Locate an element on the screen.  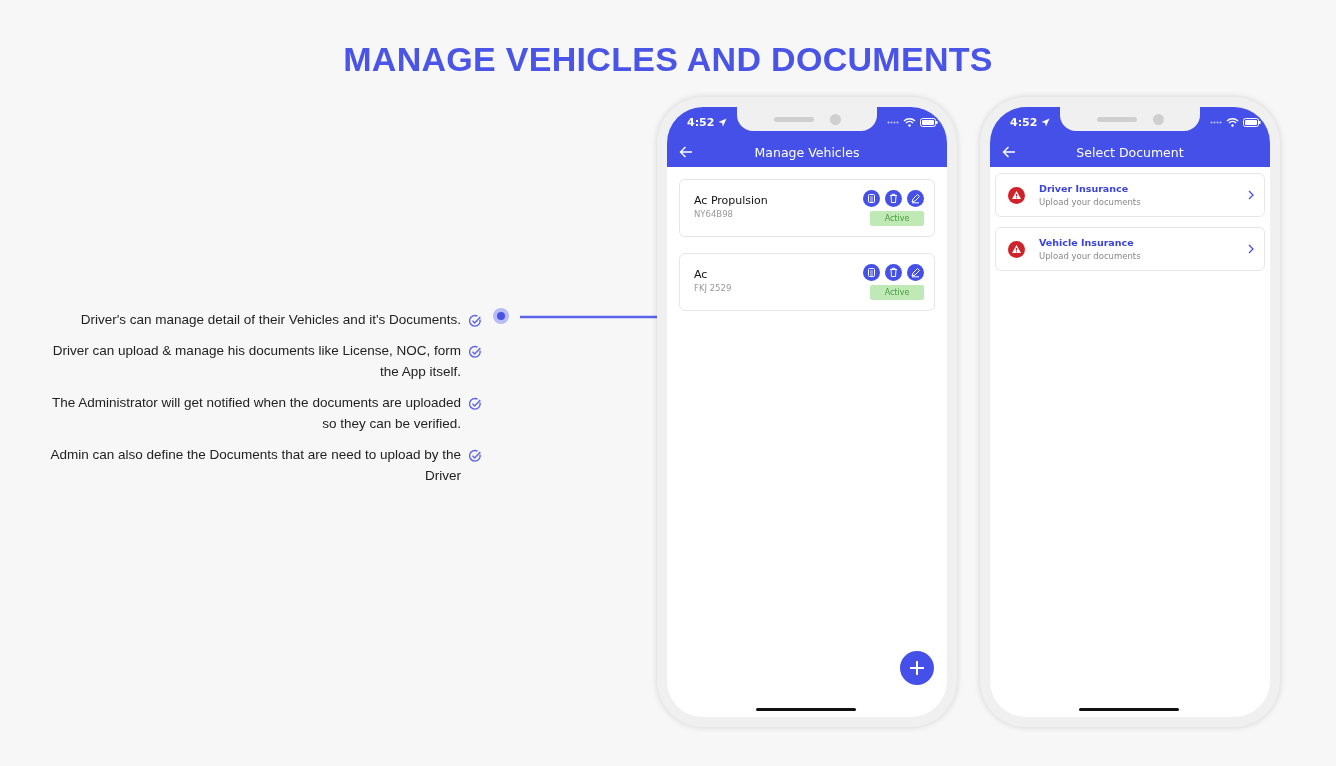
document-item: Driver Insurance Upload your documents is located at coordinates (1130, 195).